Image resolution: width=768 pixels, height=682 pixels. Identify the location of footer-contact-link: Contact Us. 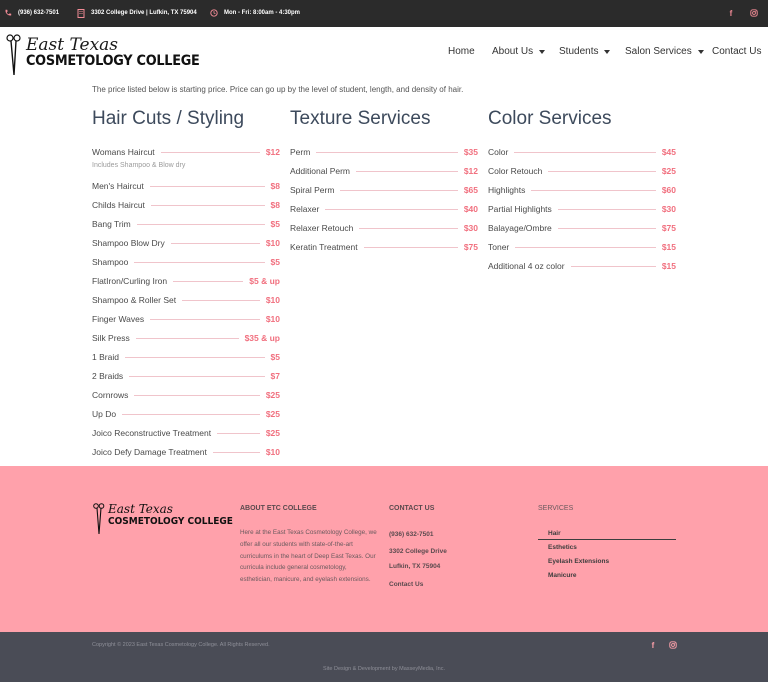
(406, 584).